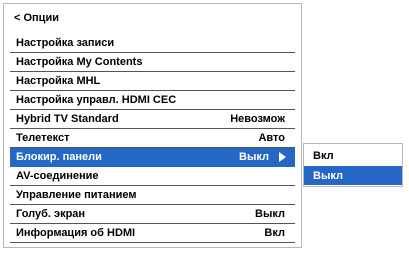 This screenshot has width=409, height=254. What do you see at coordinates (152, 214) in the screenshot?
I see `menu-item-blue-screen: Голуб. экран Выкл` at bounding box center [152, 214].